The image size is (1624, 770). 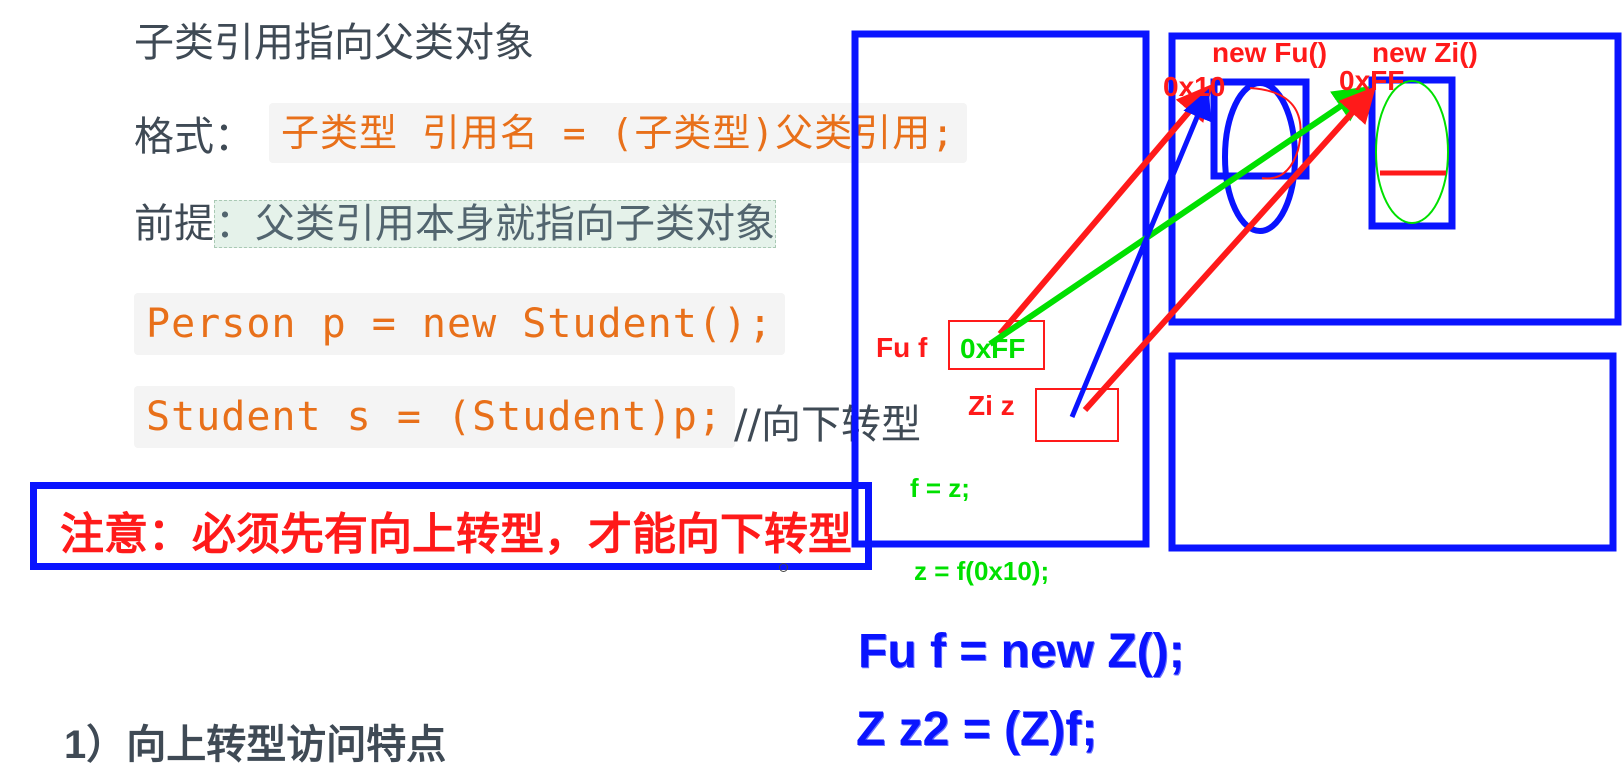 I want to click on var-z-box, so click(x=1077, y=415).